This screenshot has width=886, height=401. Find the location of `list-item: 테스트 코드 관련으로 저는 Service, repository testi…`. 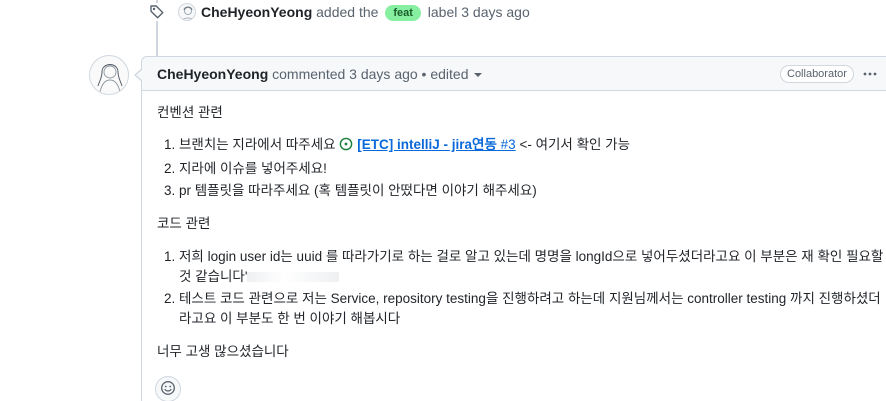

list-item: 테스트 코드 관련으로 저는 Service, repository testi… is located at coordinates (532, 309).